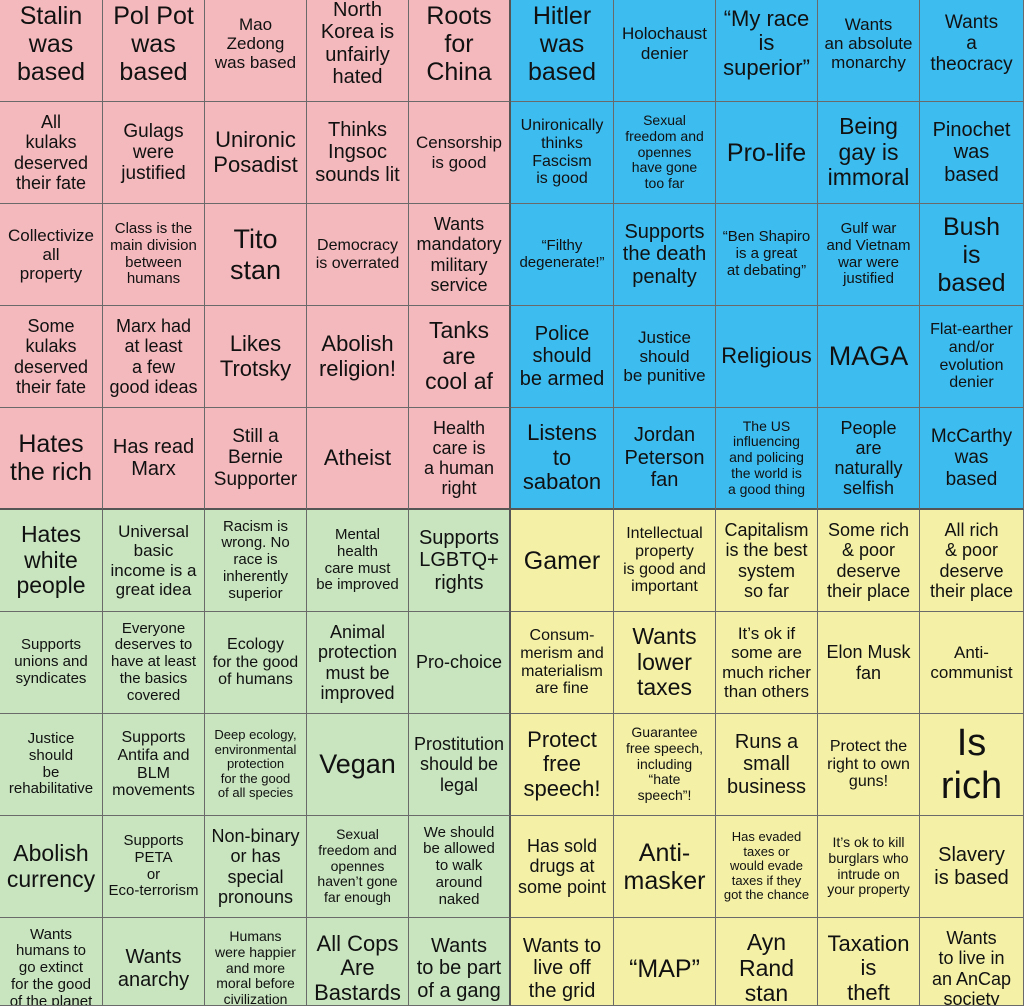  What do you see at coordinates (972, 459) in the screenshot?
I see `bingo-square: McCarthy was based` at bounding box center [972, 459].